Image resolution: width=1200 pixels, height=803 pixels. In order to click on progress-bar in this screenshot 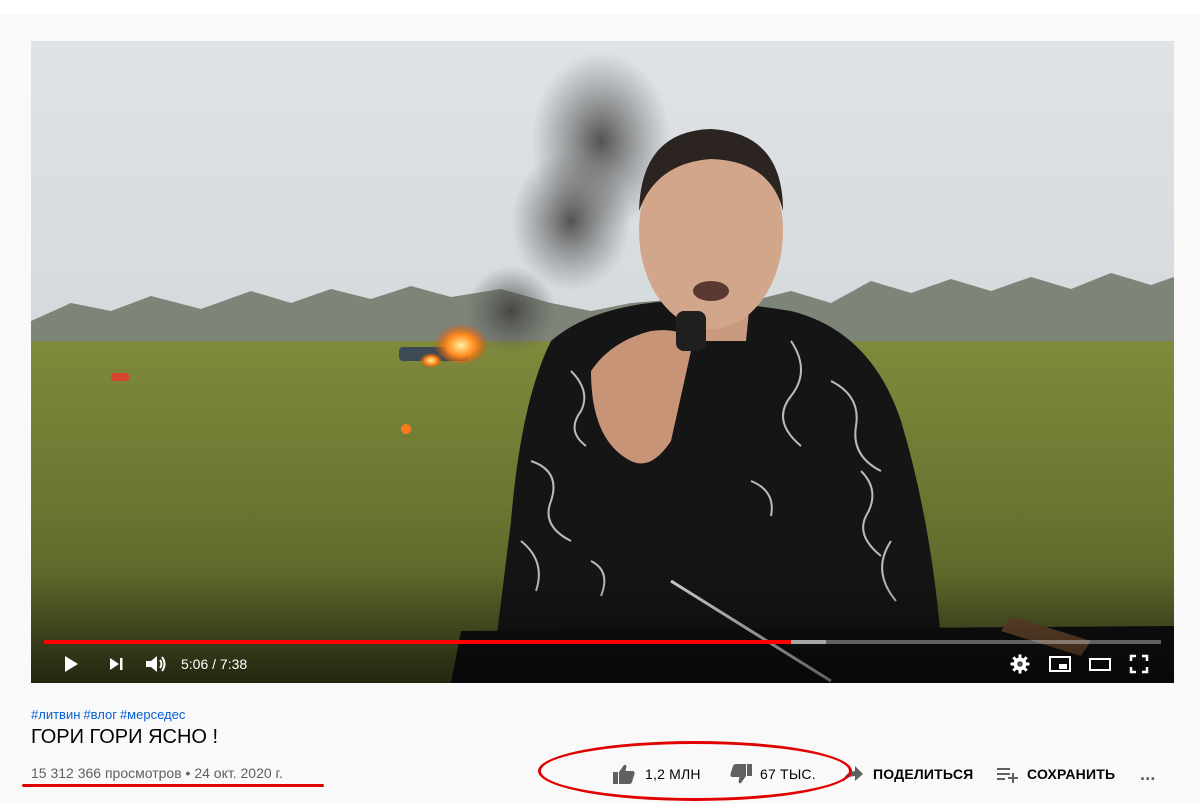, I will do `click(602, 642)`.